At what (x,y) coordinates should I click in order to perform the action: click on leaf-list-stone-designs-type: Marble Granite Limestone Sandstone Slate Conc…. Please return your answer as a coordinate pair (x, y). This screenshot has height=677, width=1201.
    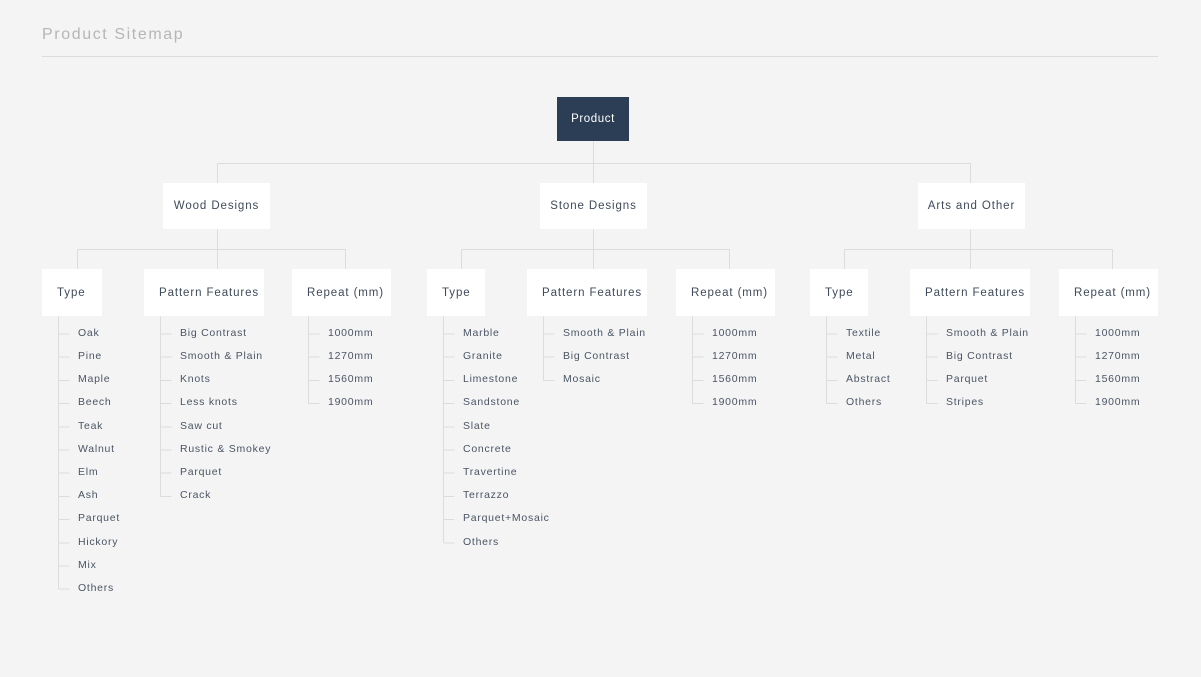
    Looking at the image, I should click on (496, 438).